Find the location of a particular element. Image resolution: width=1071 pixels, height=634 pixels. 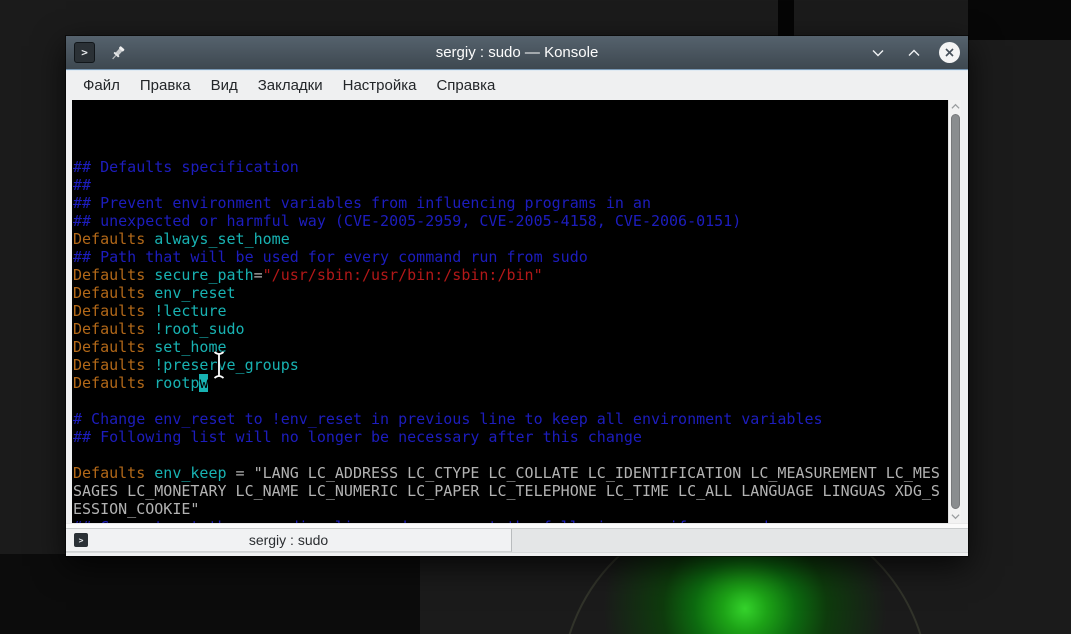

menu-bar: Файл Правка Вид Закладки Настройка Справка is located at coordinates (517, 85).